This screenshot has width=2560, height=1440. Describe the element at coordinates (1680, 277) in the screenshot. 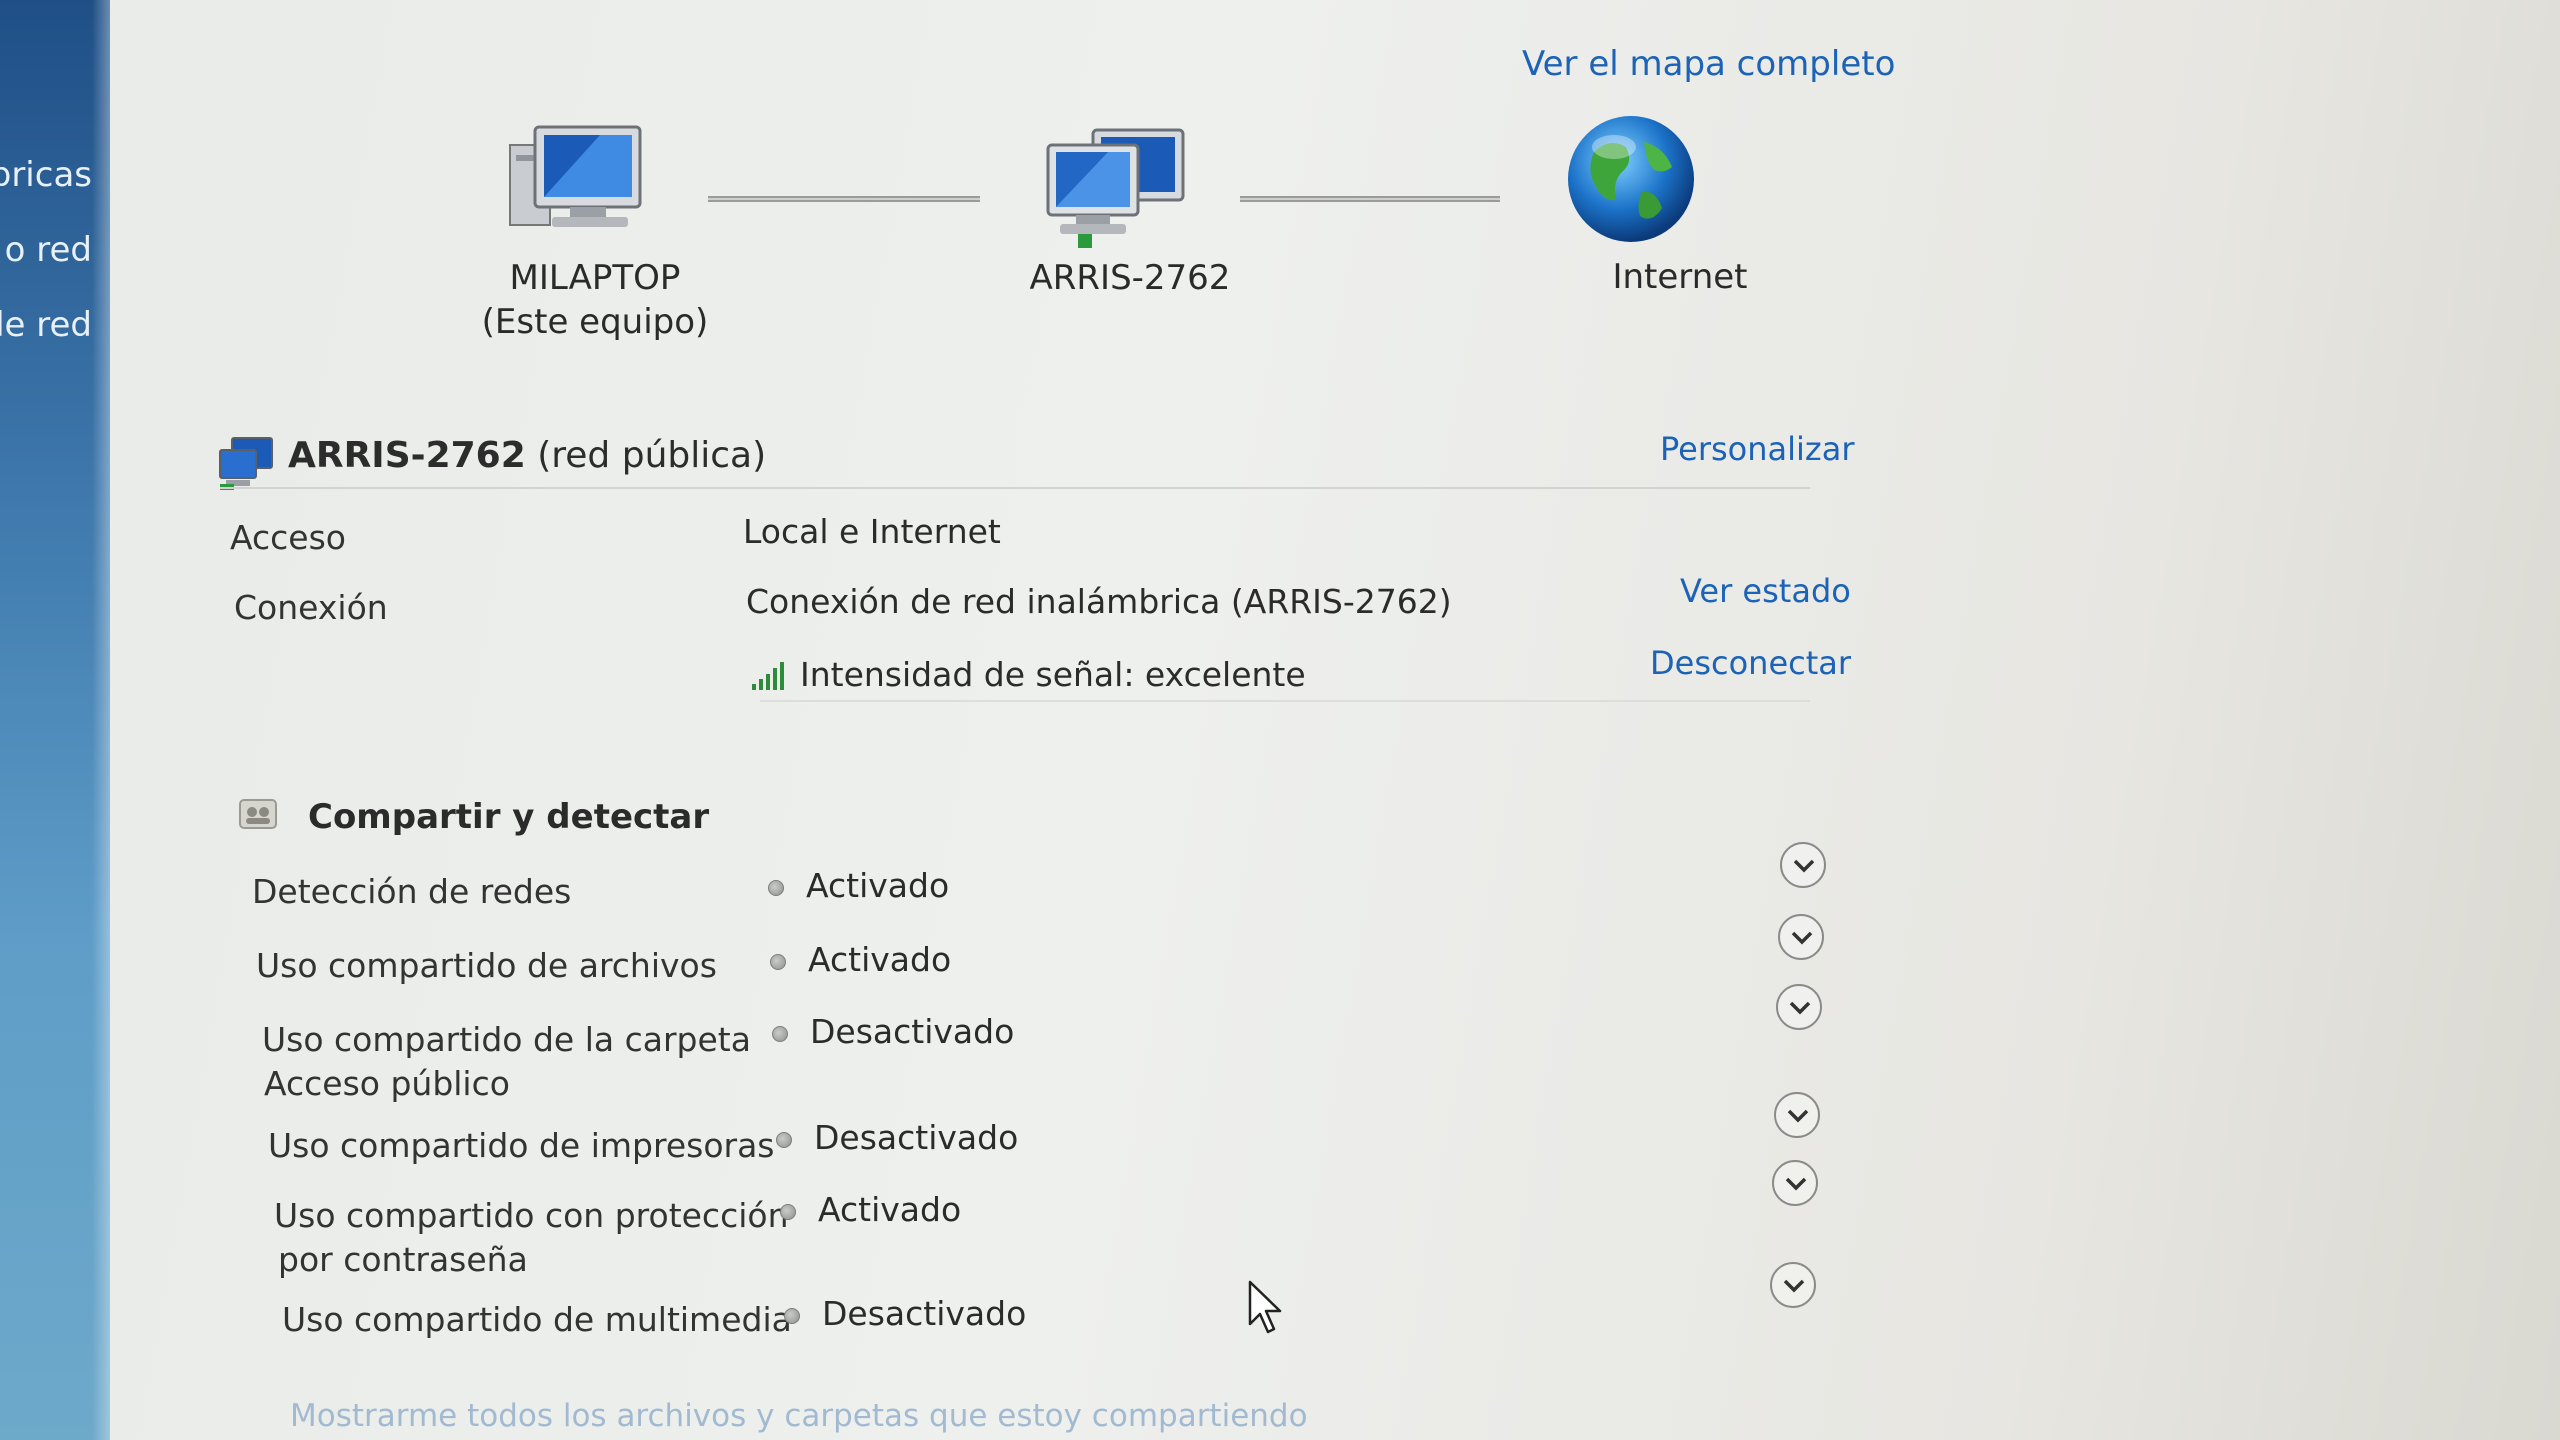

I see `node-internet-name: Internet` at that location.